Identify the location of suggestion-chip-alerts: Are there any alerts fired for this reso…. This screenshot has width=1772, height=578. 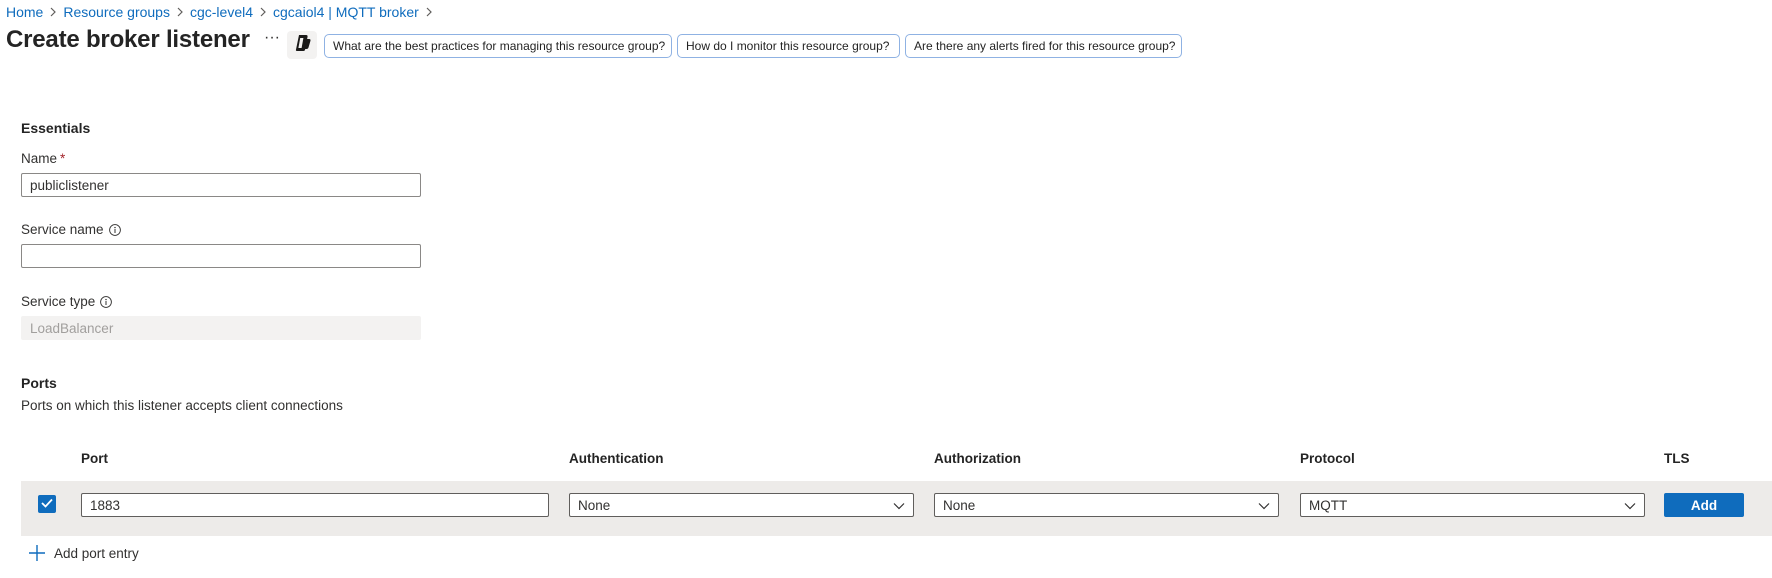
(1043, 46).